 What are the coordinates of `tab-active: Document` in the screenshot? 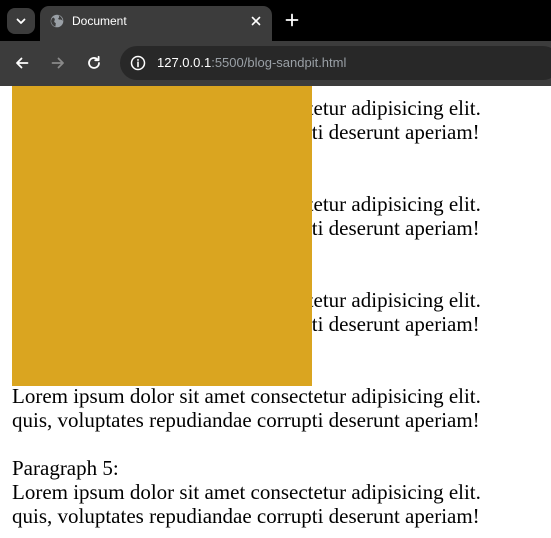 It's located at (156, 23).